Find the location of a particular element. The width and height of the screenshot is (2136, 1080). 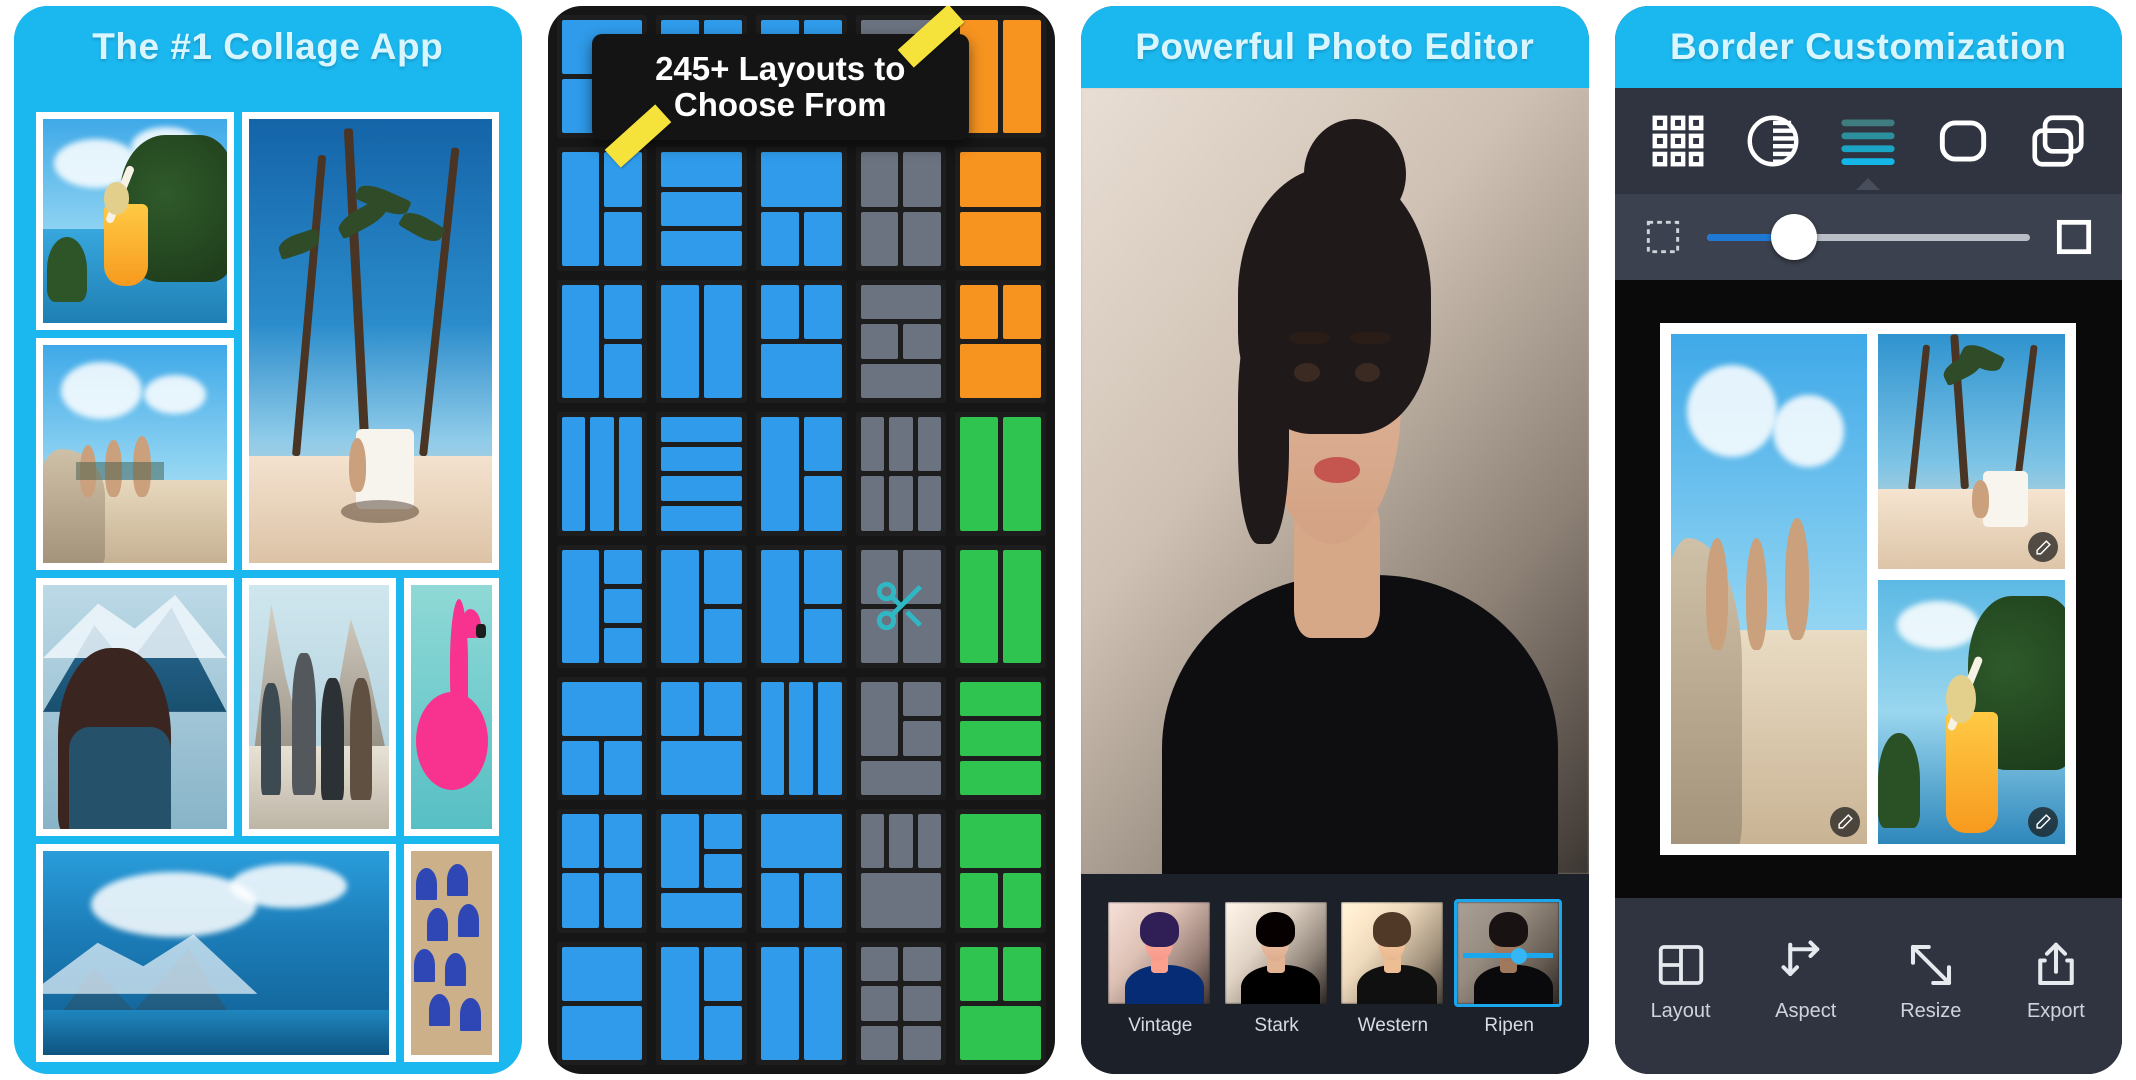

toolbar-item-resize: Resize is located at coordinates (1931, 979).